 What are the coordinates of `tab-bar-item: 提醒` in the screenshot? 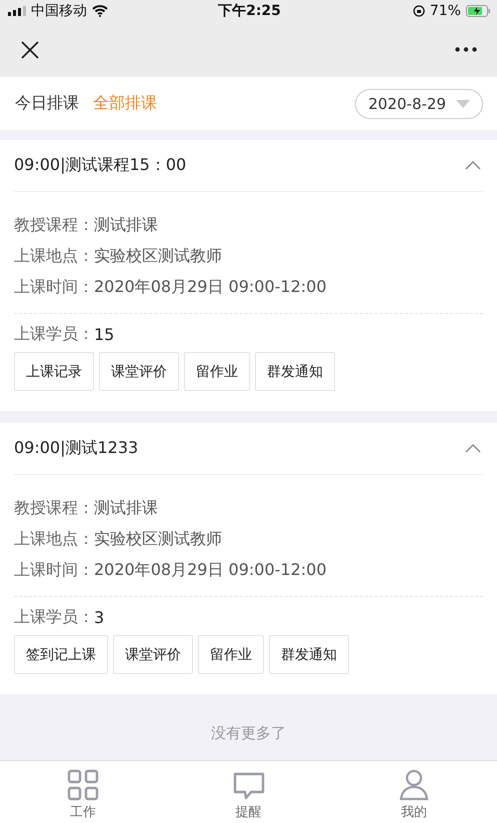 It's located at (249, 792).